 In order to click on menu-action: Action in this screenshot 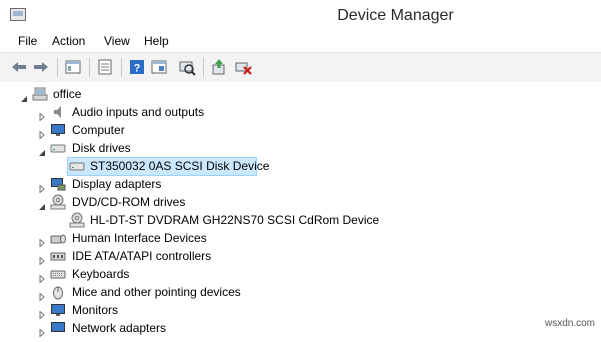, I will do `click(68, 41)`.